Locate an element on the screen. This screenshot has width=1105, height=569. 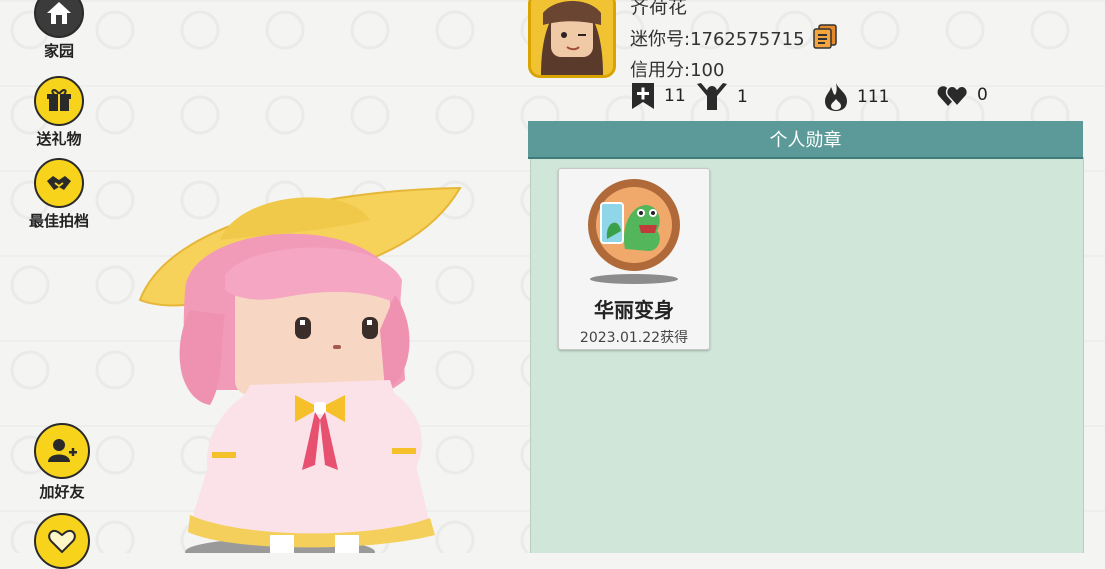
player-name: 齐荷花 is located at coordinates (659, 9).